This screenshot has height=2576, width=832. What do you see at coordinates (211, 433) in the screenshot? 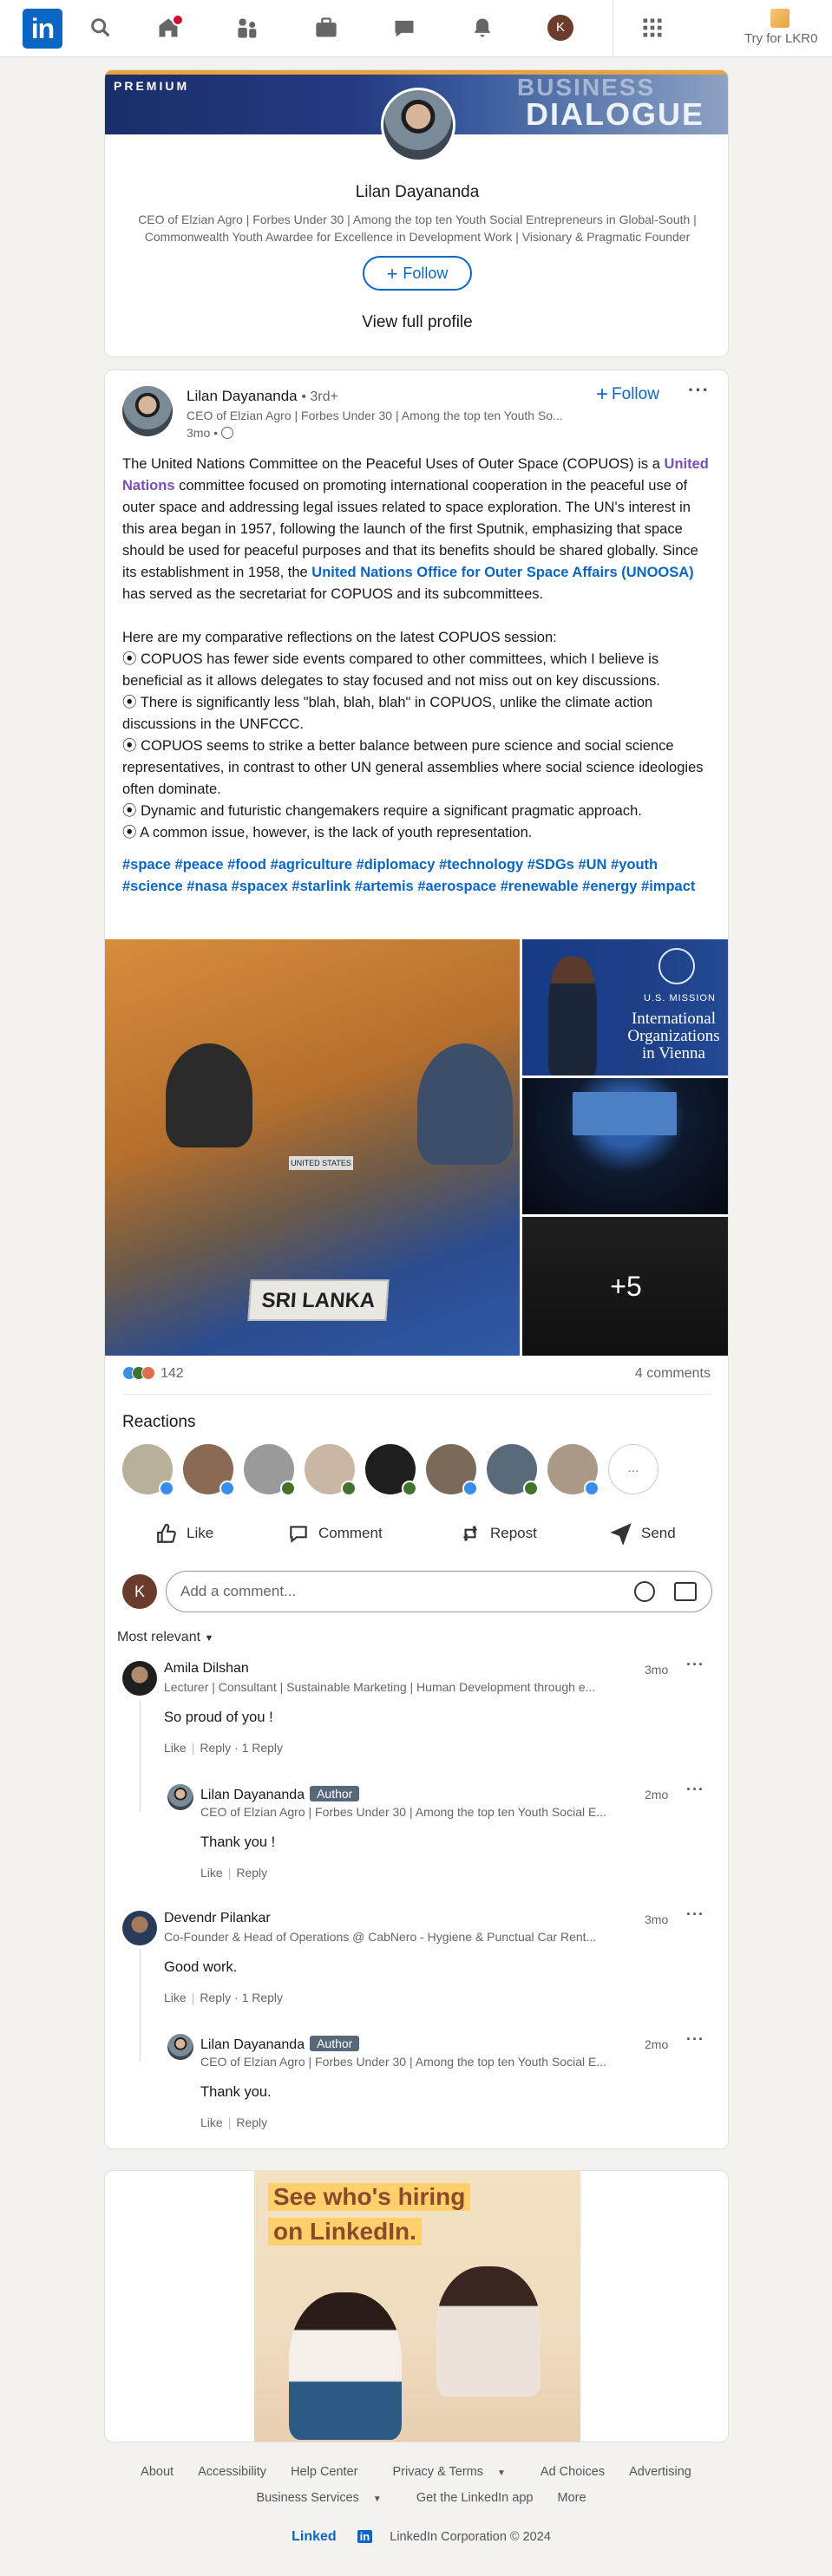
I see `post-timestamp: 3mo •` at bounding box center [211, 433].